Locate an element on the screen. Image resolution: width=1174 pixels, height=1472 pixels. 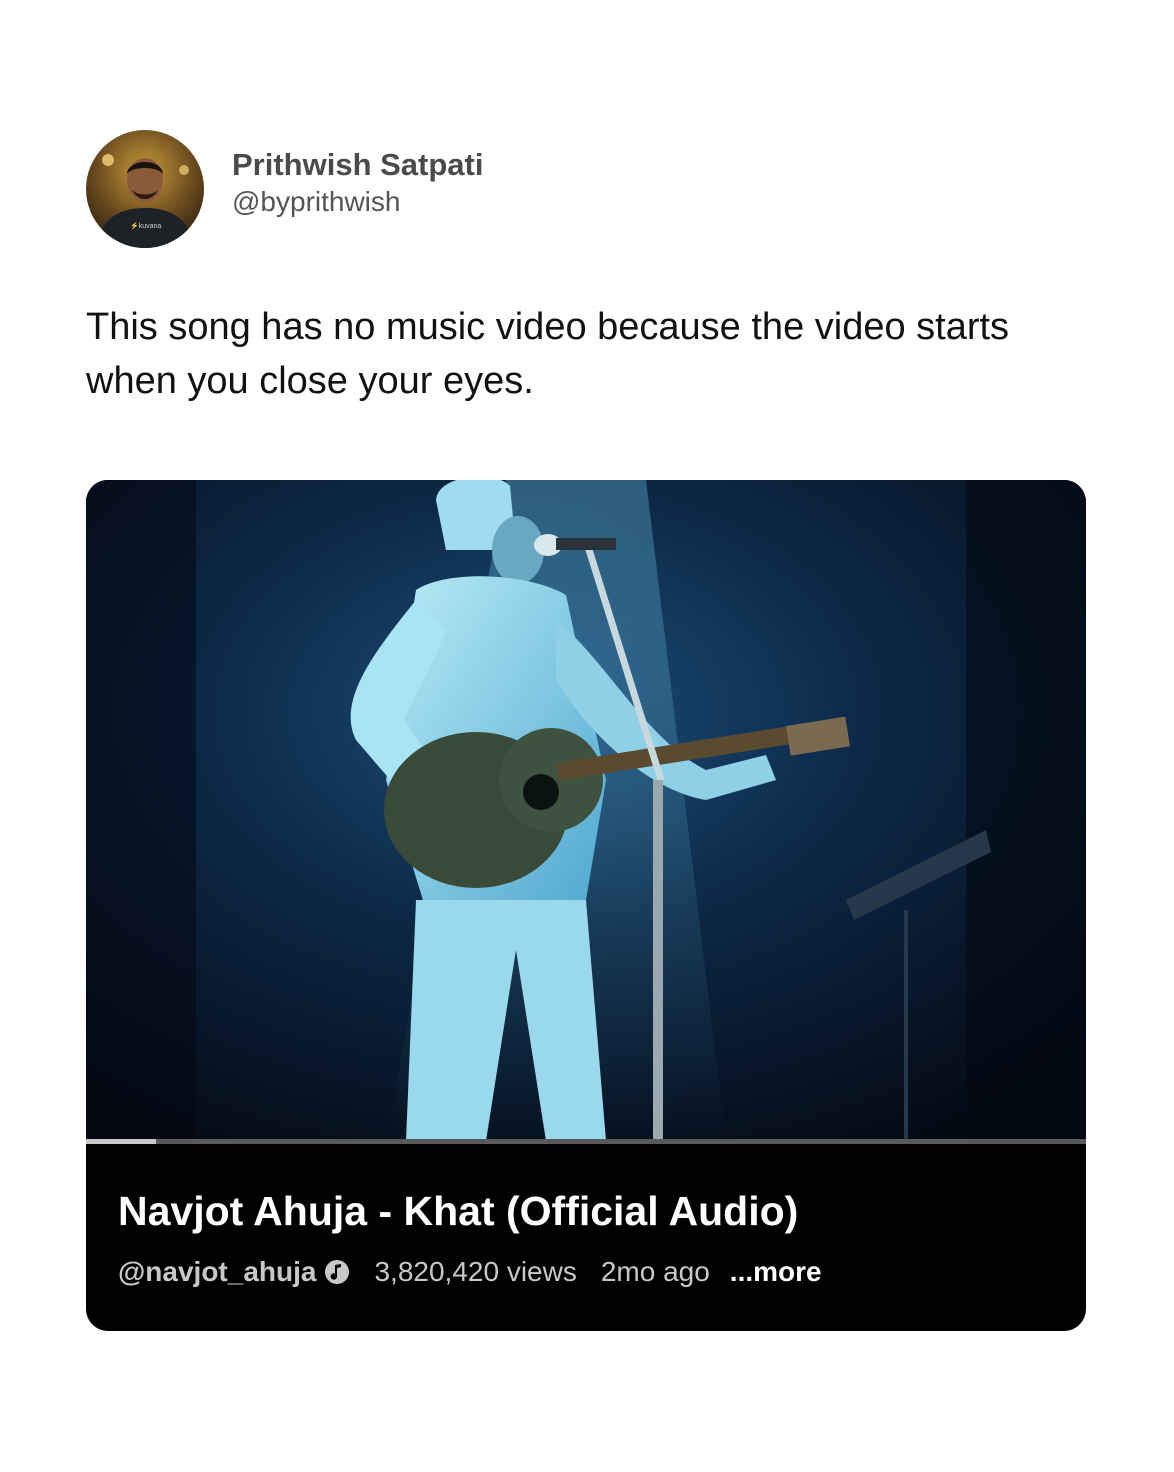
author-block: Prithwish Satpati @byprithwish is located at coordinates (357, 183).